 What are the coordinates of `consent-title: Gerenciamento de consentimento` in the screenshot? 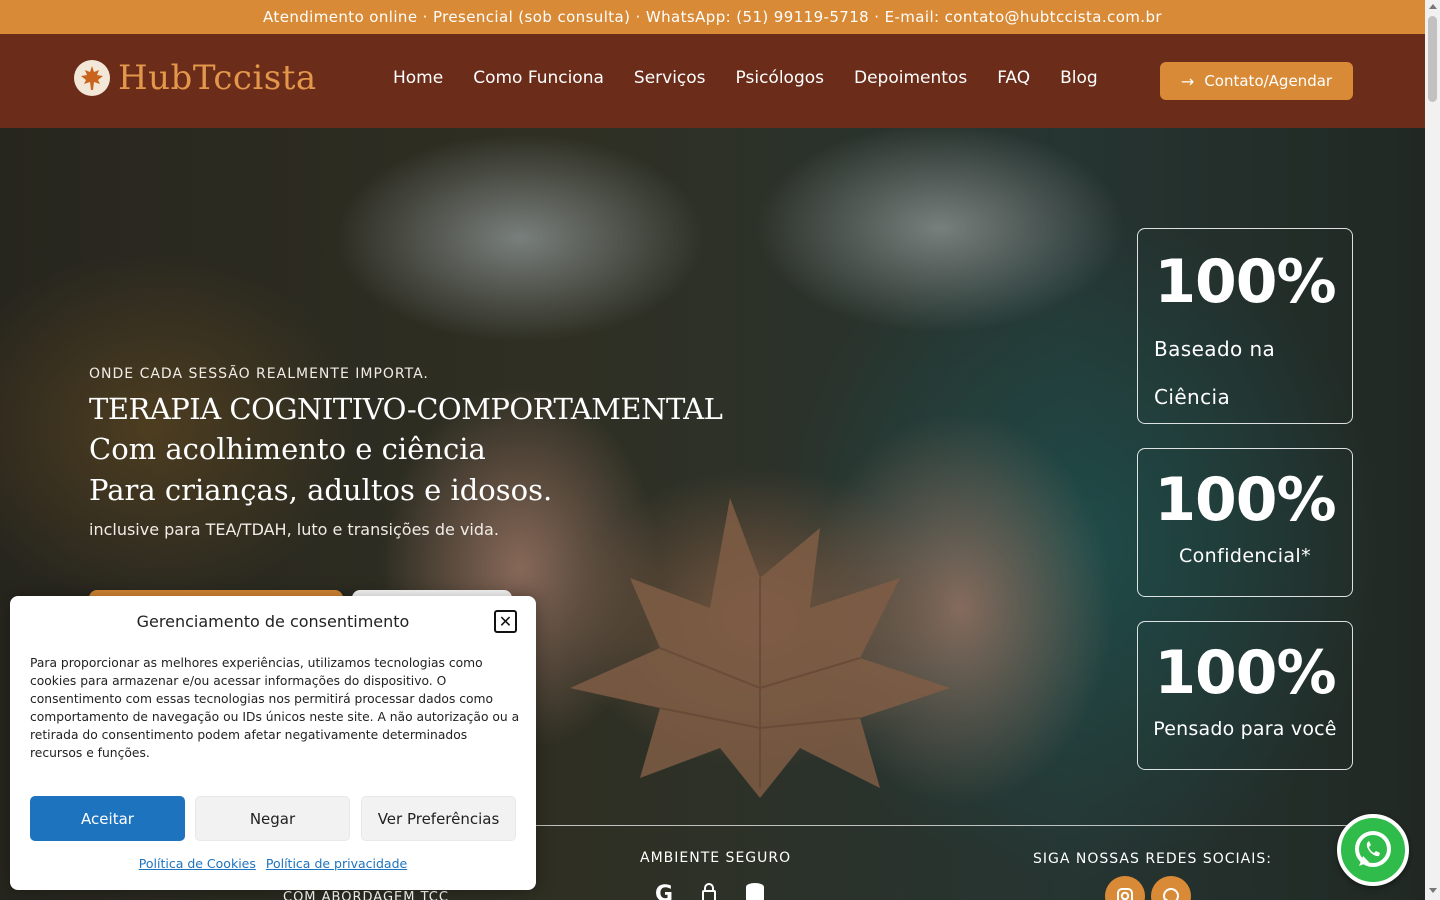 It's located at (273, 621).